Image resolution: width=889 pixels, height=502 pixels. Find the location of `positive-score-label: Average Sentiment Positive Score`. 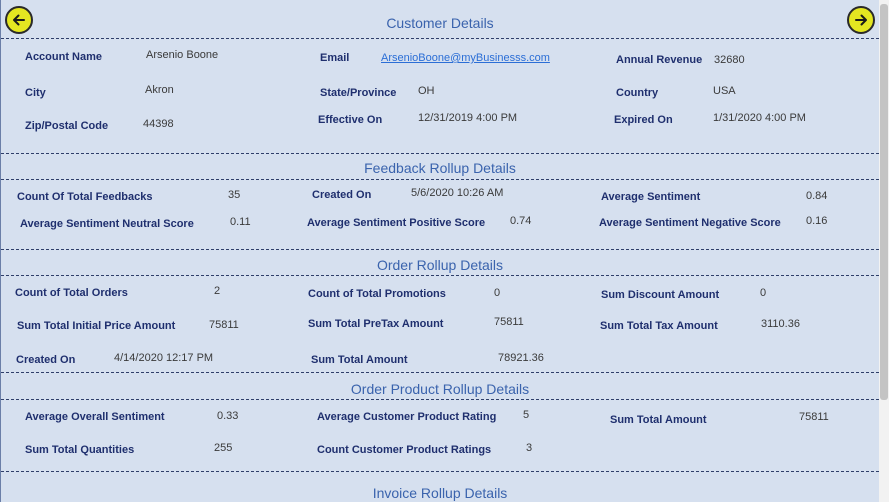

positive-score-label: Average Sentiment Positive Score is located at coordinates (396, 223).